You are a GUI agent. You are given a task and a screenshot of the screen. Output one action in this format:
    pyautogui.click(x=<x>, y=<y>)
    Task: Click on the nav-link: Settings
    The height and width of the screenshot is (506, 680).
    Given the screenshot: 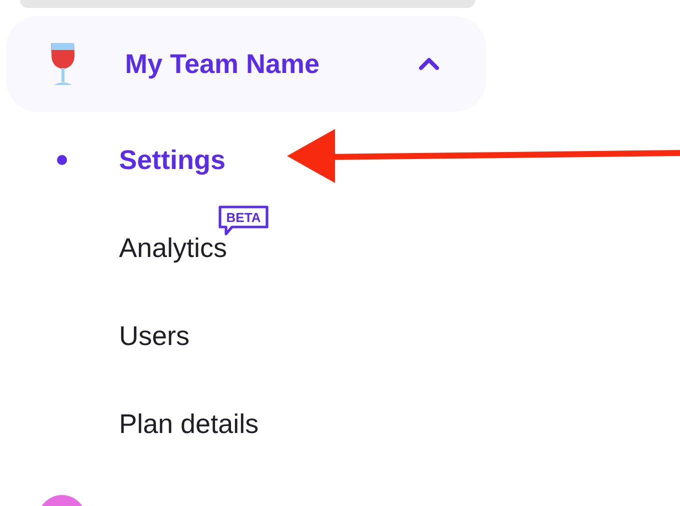 What is the action you would take?
    pyautogui.click(x=172, y=160)
    